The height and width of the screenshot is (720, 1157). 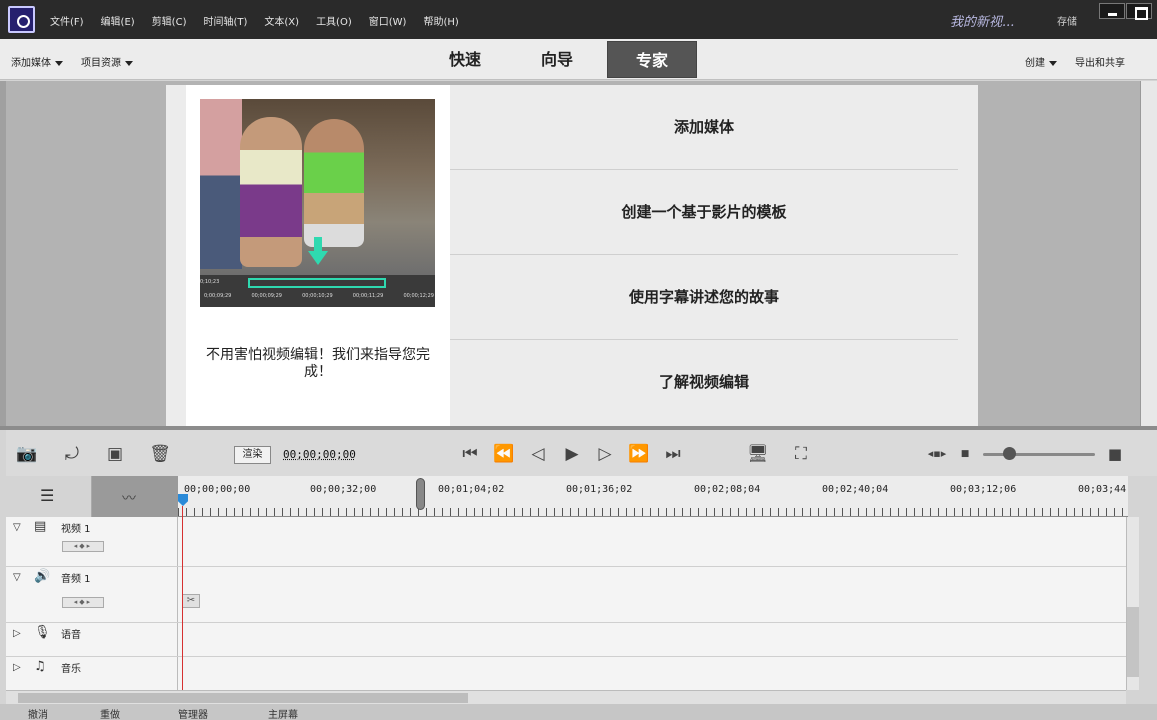 What do you see at coordinates (605, 454) in the screenshot?
I see `frame-forward-icon: ▷` at bounding box center [605, 454].